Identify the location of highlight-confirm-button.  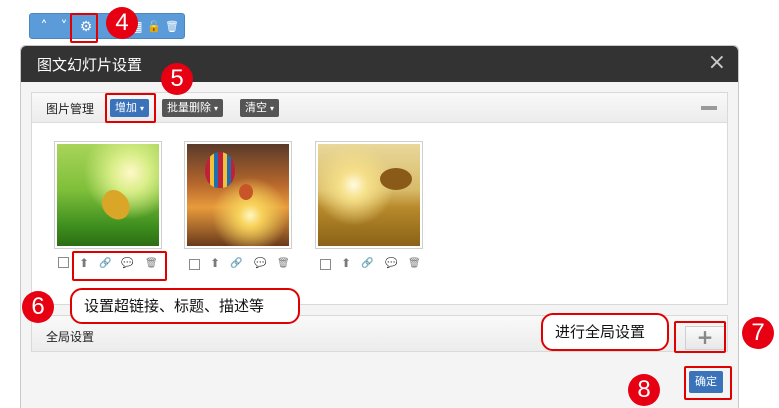
(708, 383).